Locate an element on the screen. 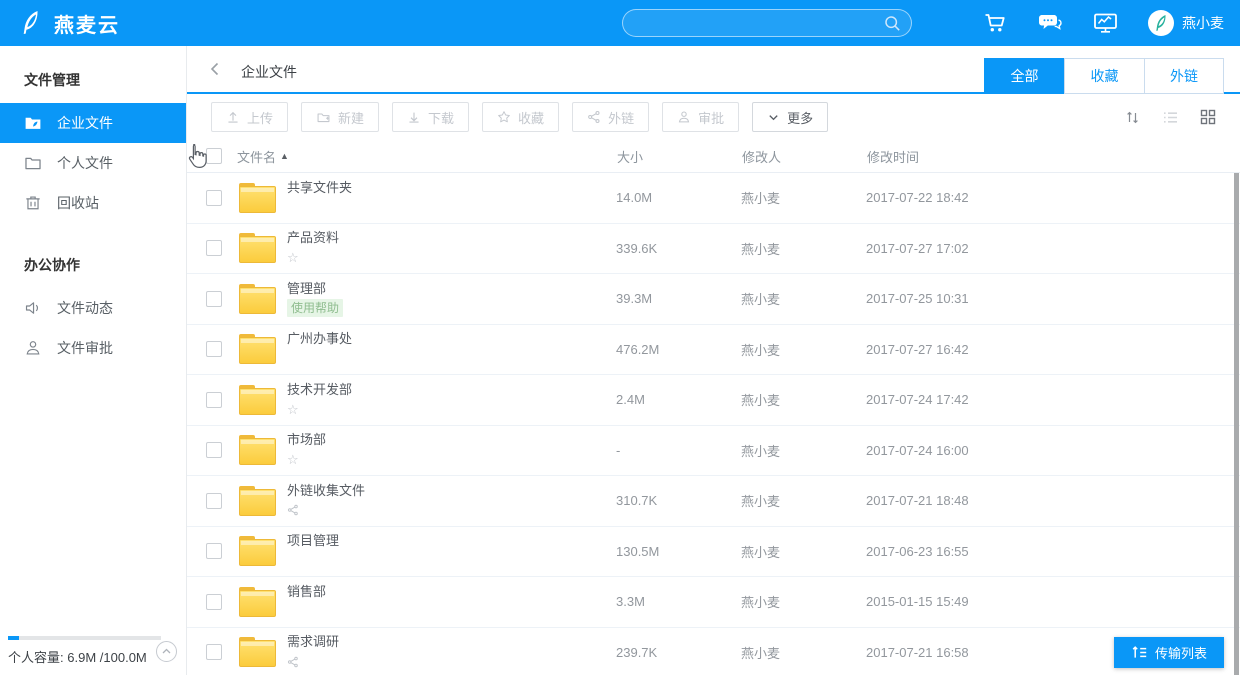 The height and width of the screenshot is (675, 1240). file-modified-time: 2017-07-24 16:00 is located at coordinates (917, 450).